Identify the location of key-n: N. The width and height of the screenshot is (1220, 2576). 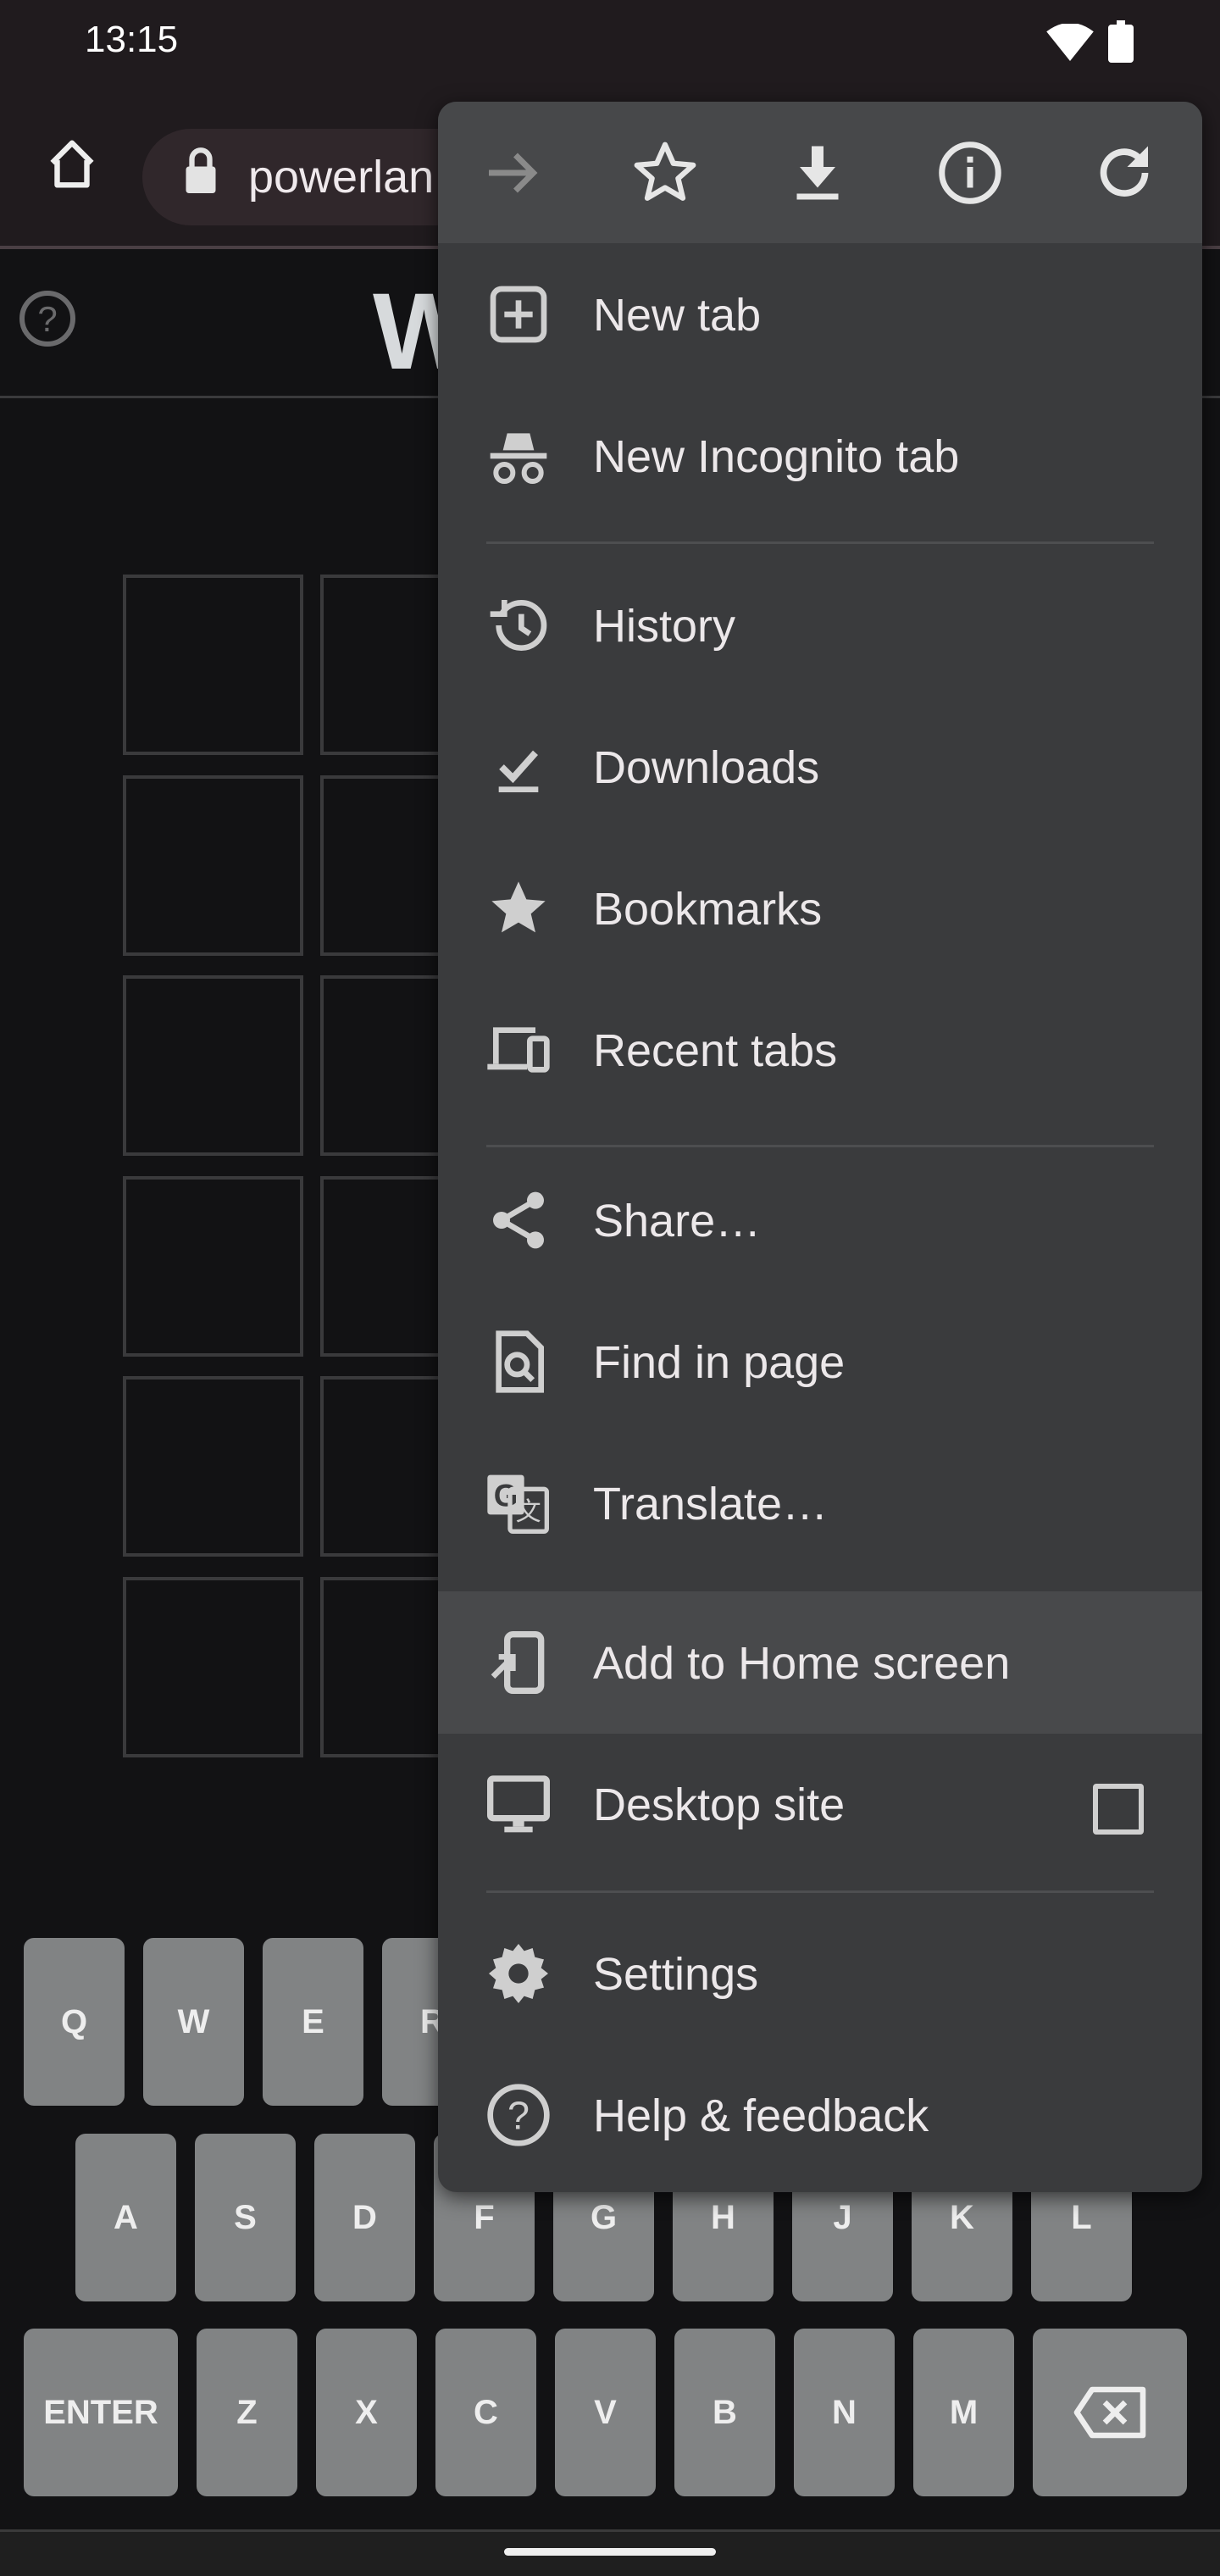
(844, 2412).